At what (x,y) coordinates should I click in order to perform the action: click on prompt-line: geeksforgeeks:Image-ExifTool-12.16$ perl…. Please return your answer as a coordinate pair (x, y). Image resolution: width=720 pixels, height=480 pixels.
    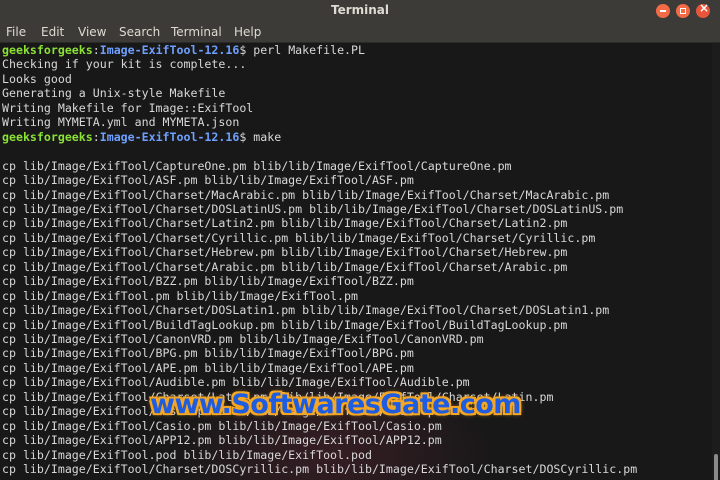
    Looking at the image, I should click on (183, 50).